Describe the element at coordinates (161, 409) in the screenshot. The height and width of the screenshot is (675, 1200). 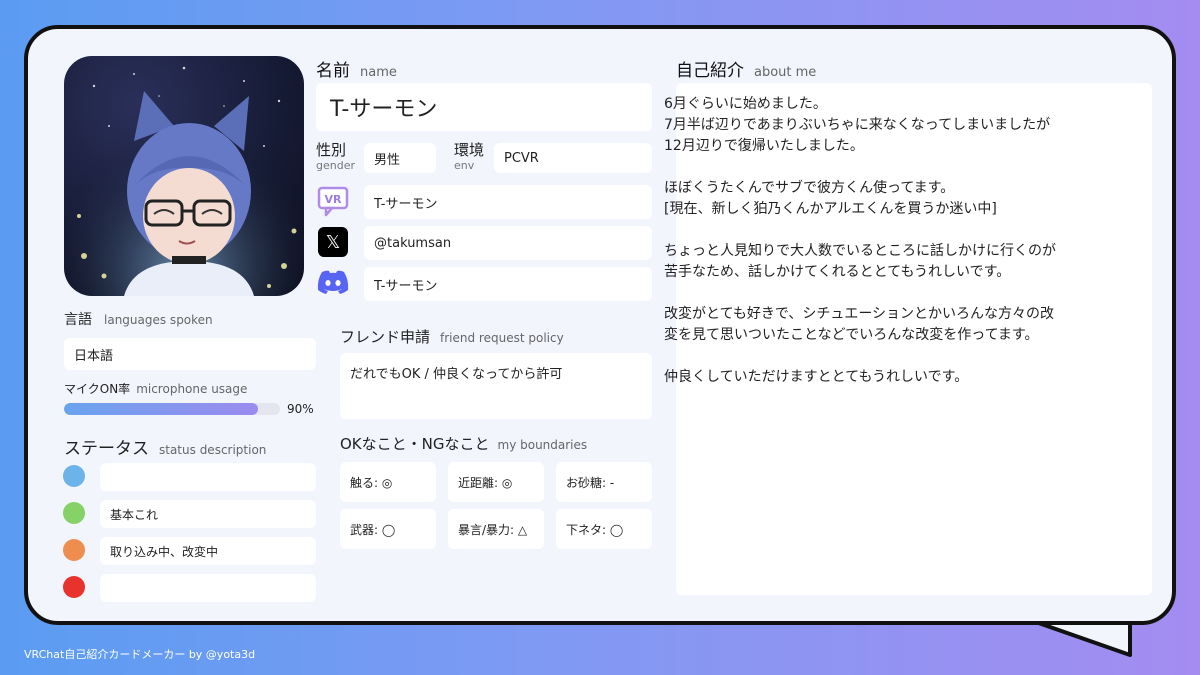
I see `mic-usage-bar-fill` at that location.